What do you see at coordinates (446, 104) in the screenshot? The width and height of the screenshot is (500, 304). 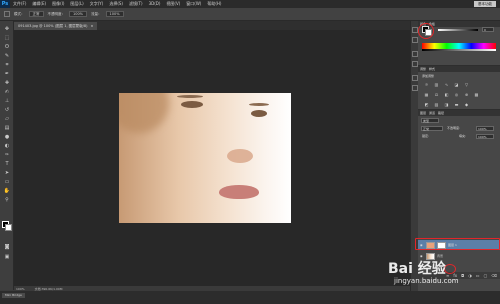 I see `threshold-icon: ◨` at bounding box center [446, 104].